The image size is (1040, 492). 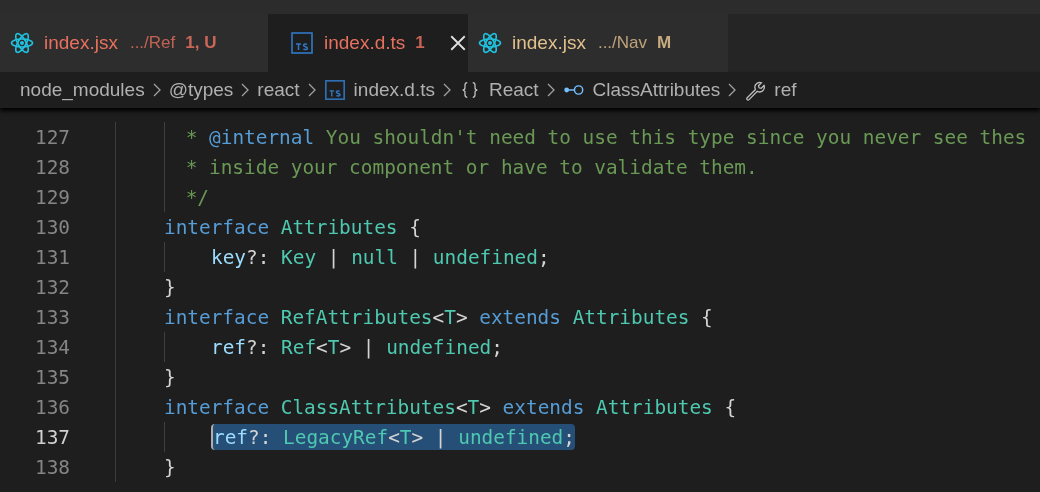 I want to click on code-token: > |, so click(x=357, y=347).